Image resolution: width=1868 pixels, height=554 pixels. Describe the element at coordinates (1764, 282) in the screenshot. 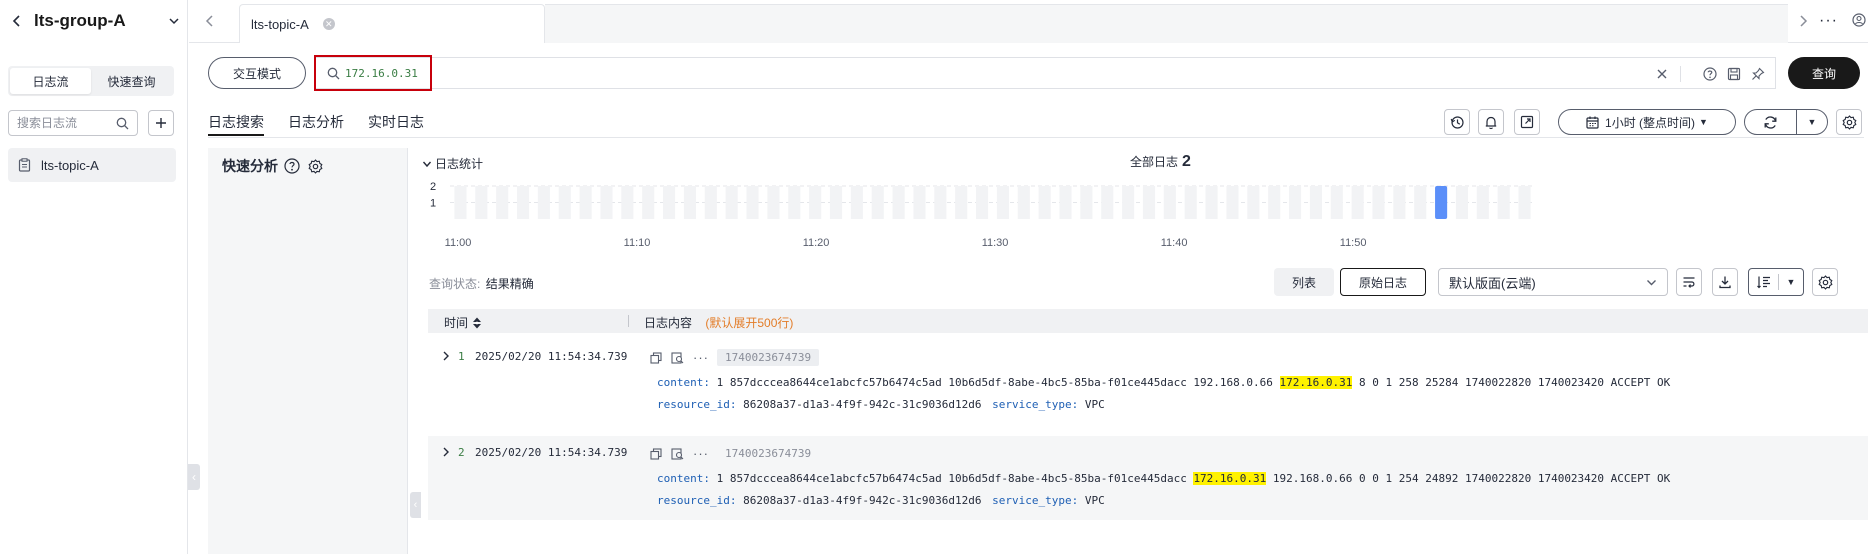

I see `sort-lines-button` at that location.